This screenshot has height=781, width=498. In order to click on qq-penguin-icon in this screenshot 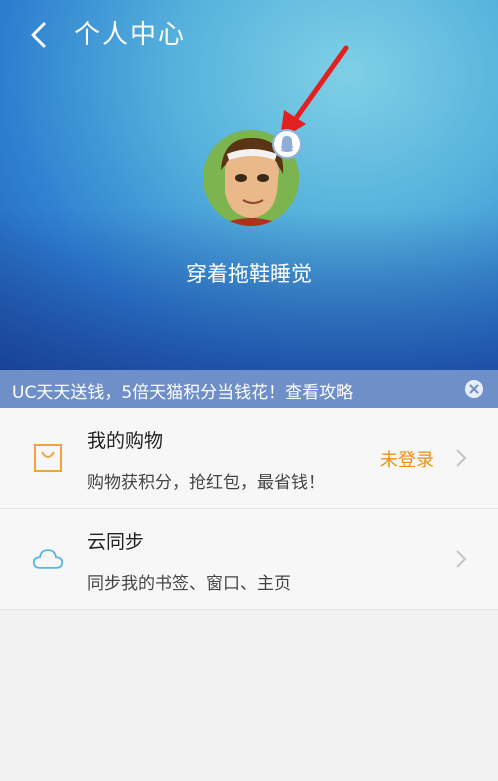, I will do `click(287, 144)`.